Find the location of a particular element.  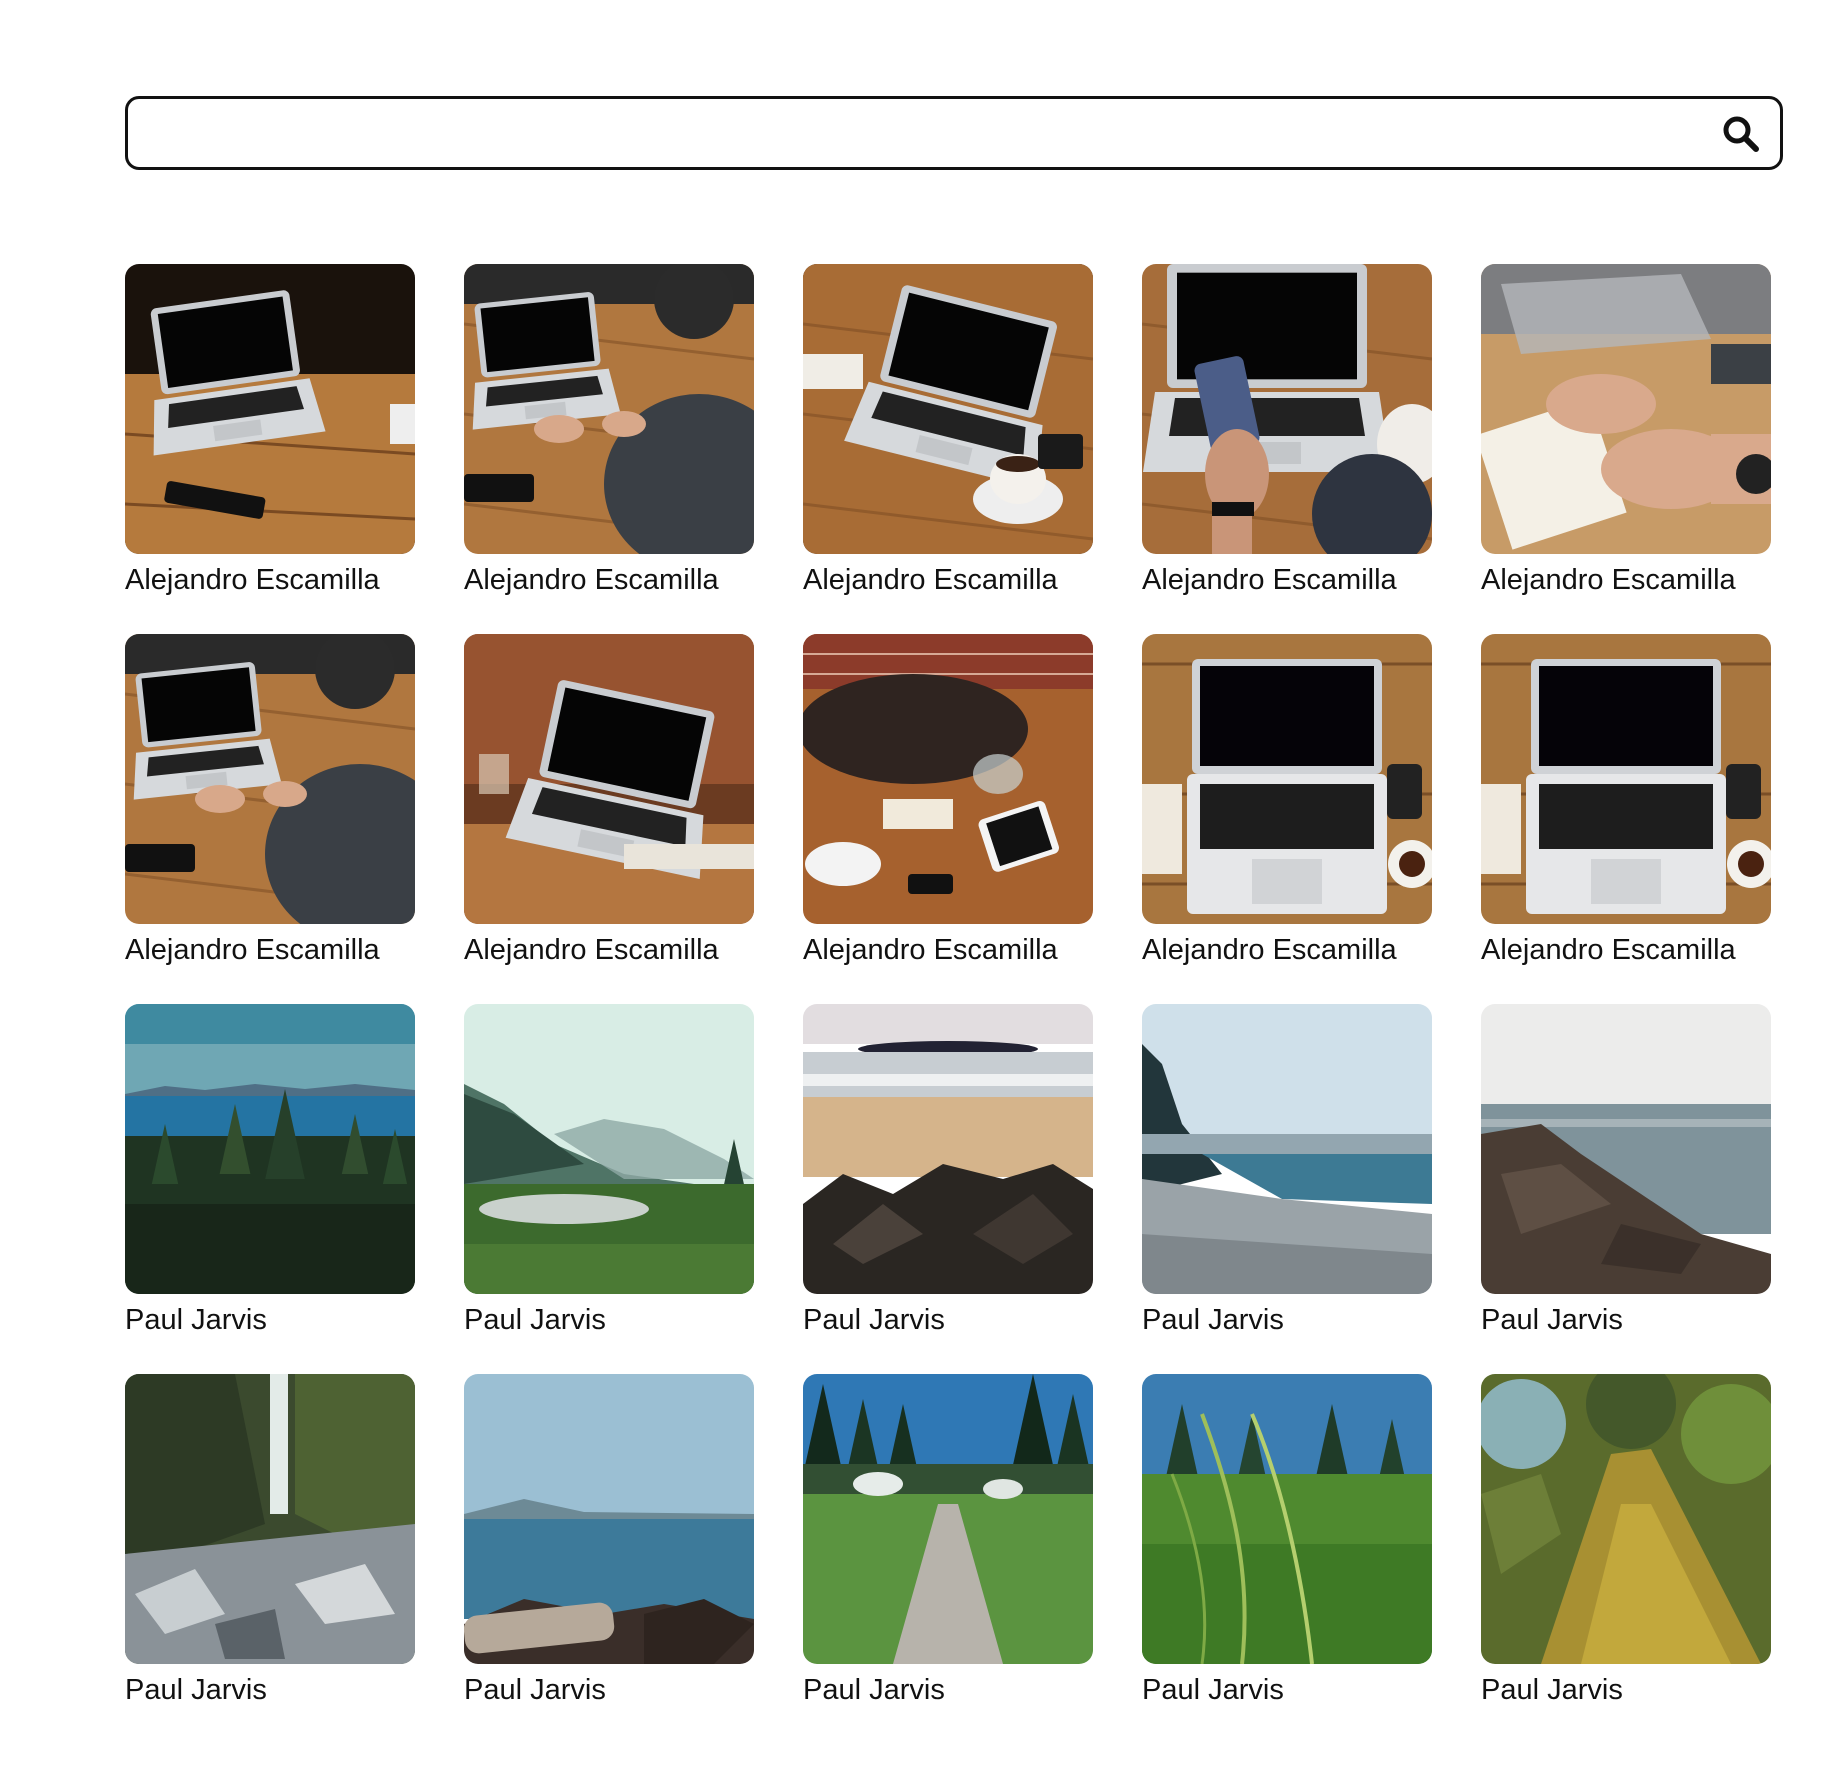

magnifier-icon is located at coordinates (1741, 134).